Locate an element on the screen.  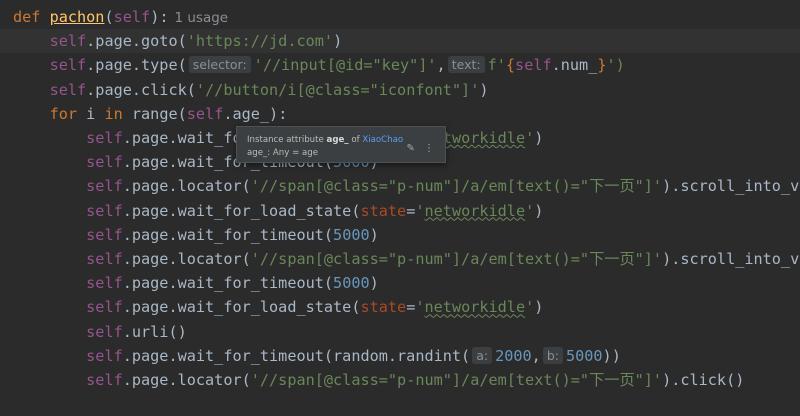
parameter-hint: text: is located at coordinates (466, 65).